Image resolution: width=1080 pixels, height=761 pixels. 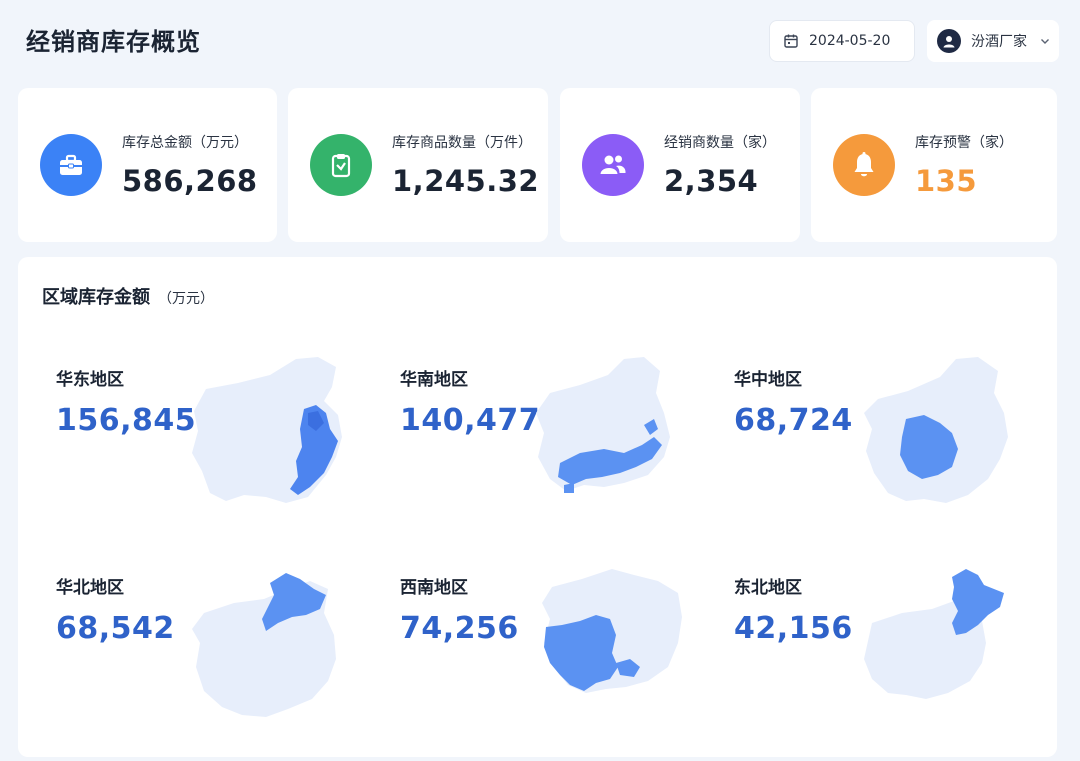 I want to click on kpi-label: 库存预警（家）, so click(x=964, y=143).